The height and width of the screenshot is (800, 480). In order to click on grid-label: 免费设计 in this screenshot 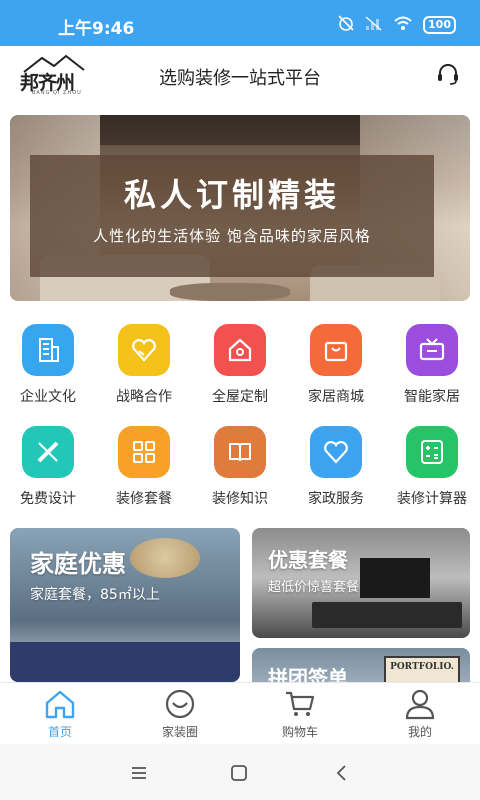, I will do `click(48, 499)`.